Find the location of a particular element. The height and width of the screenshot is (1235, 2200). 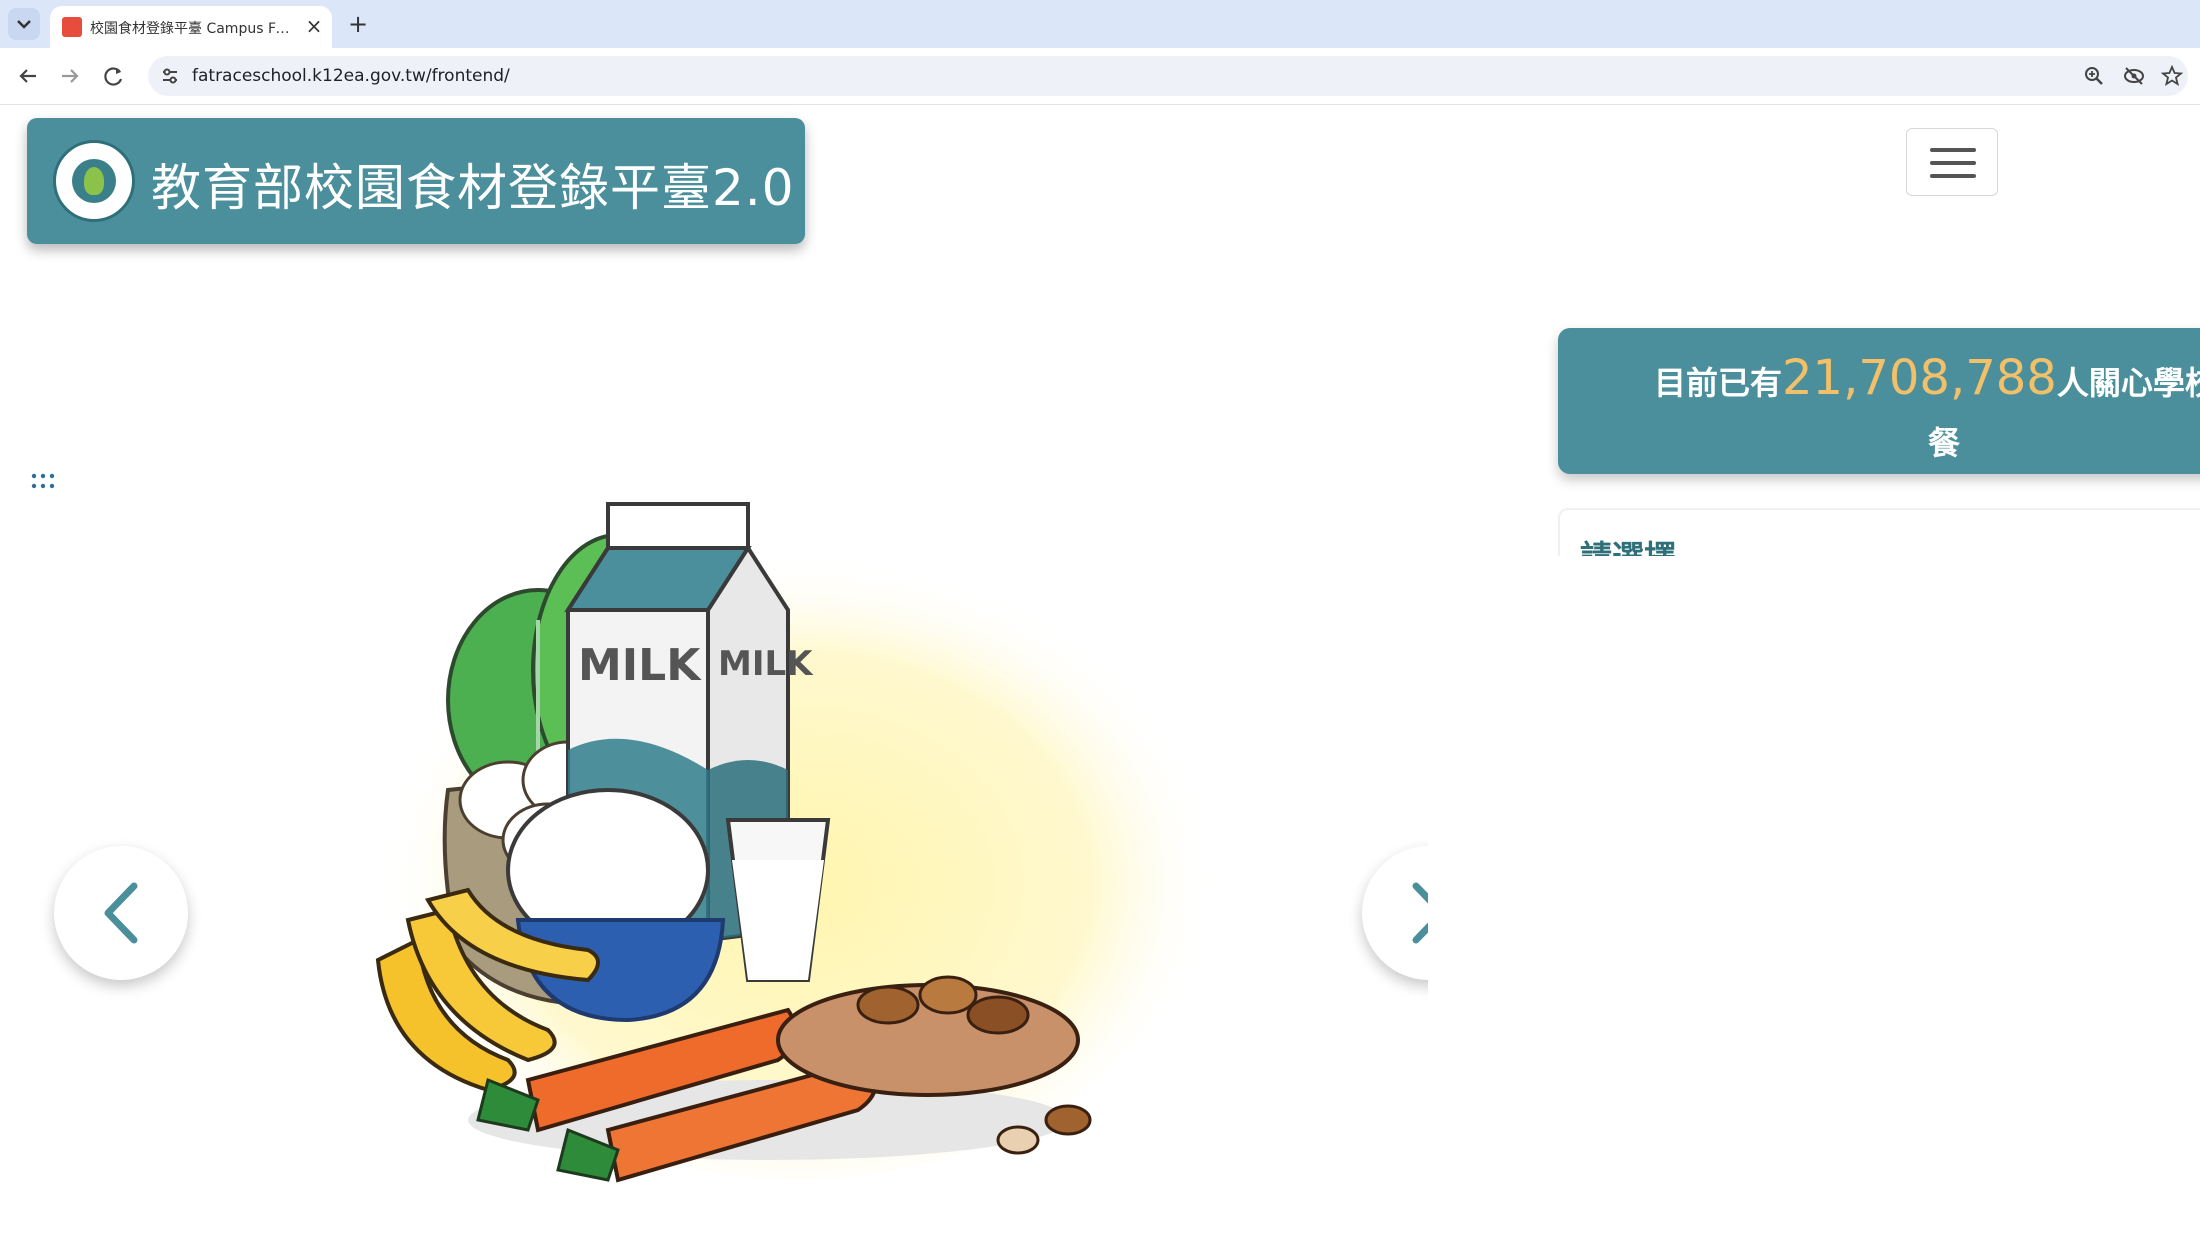

forward-icon is located at coordinates (70, 76).